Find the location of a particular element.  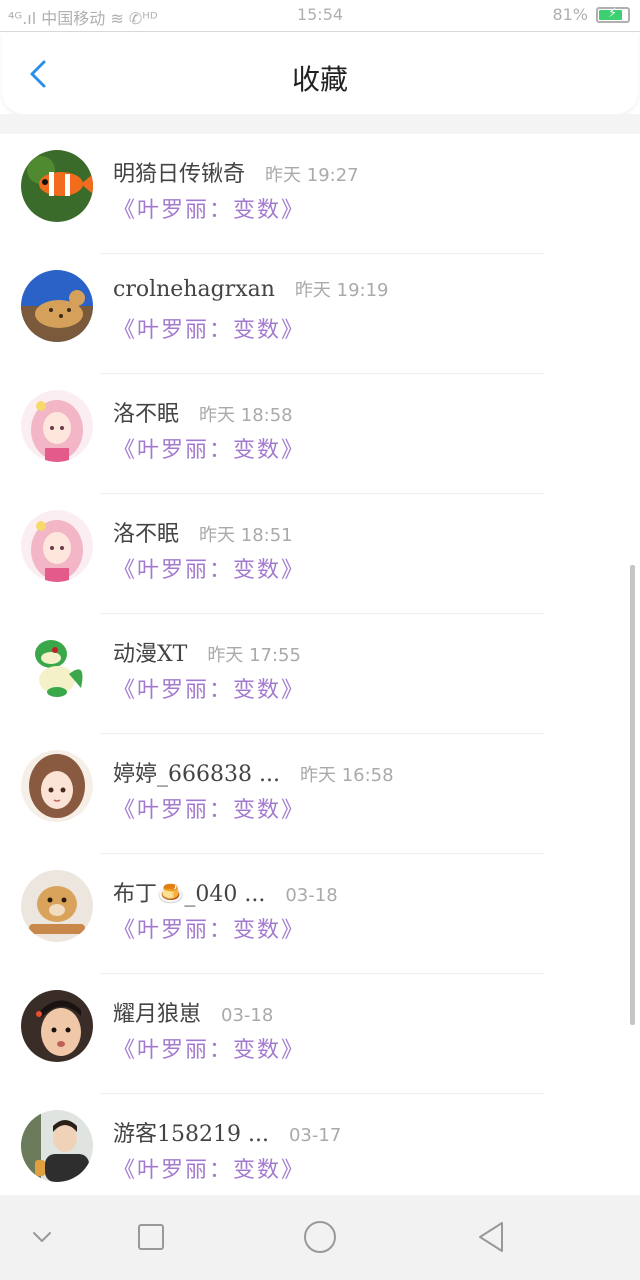

list-item: crolnehagrxan 昨天 19:19 《叶罗丽：变数》 is located at coordinates (320, 314).